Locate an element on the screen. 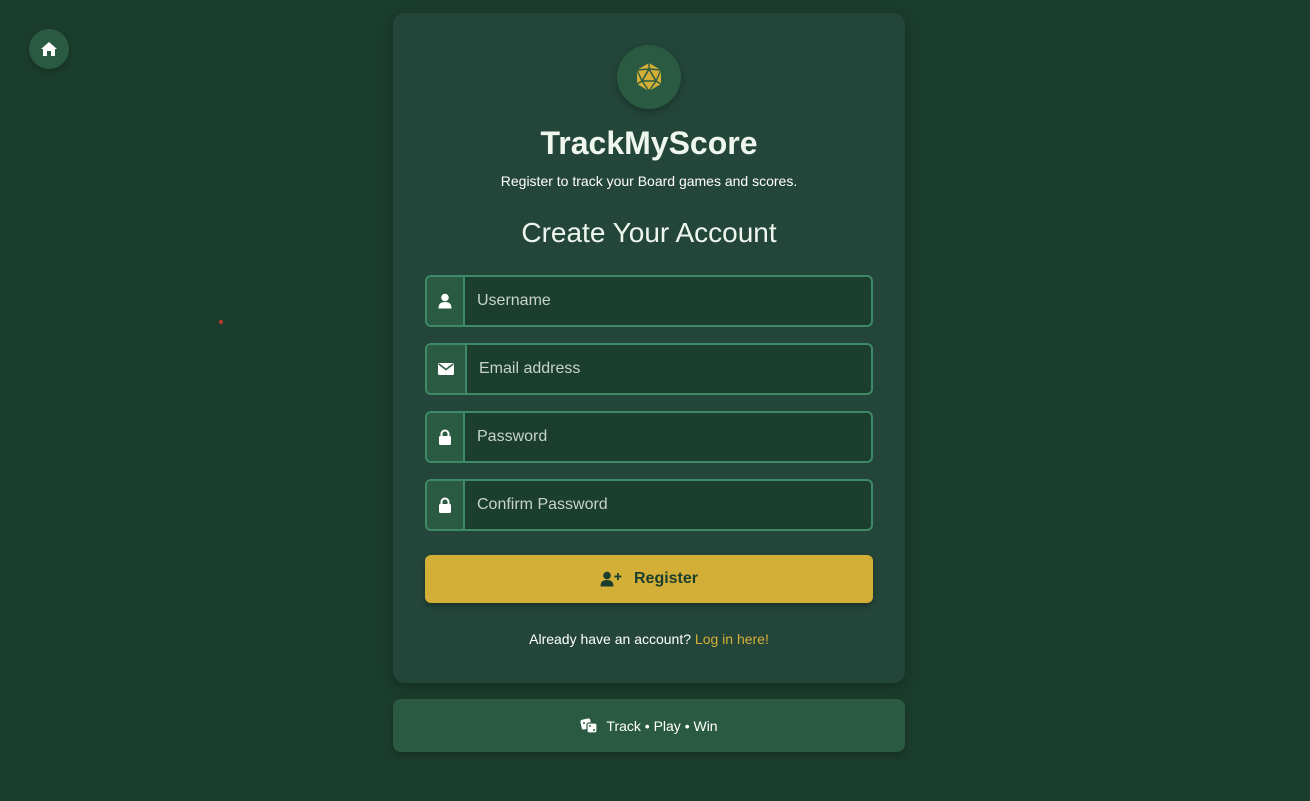 The height and width of the screenshot is (801, 1310). login-prompt-row: Already have an account? Log in here! is located at coordinates (649, 639).